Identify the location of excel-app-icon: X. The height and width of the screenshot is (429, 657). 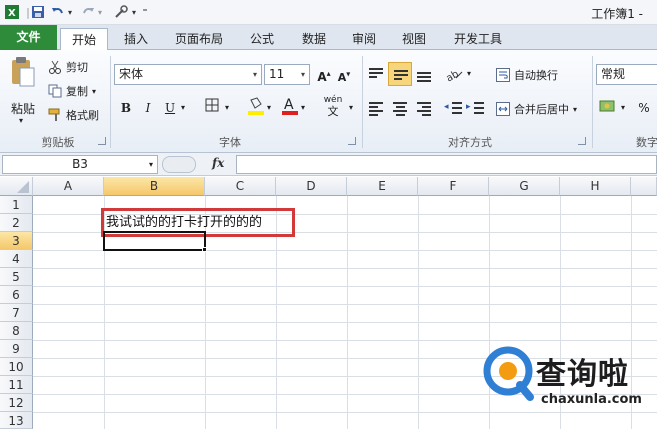
(12, 12).